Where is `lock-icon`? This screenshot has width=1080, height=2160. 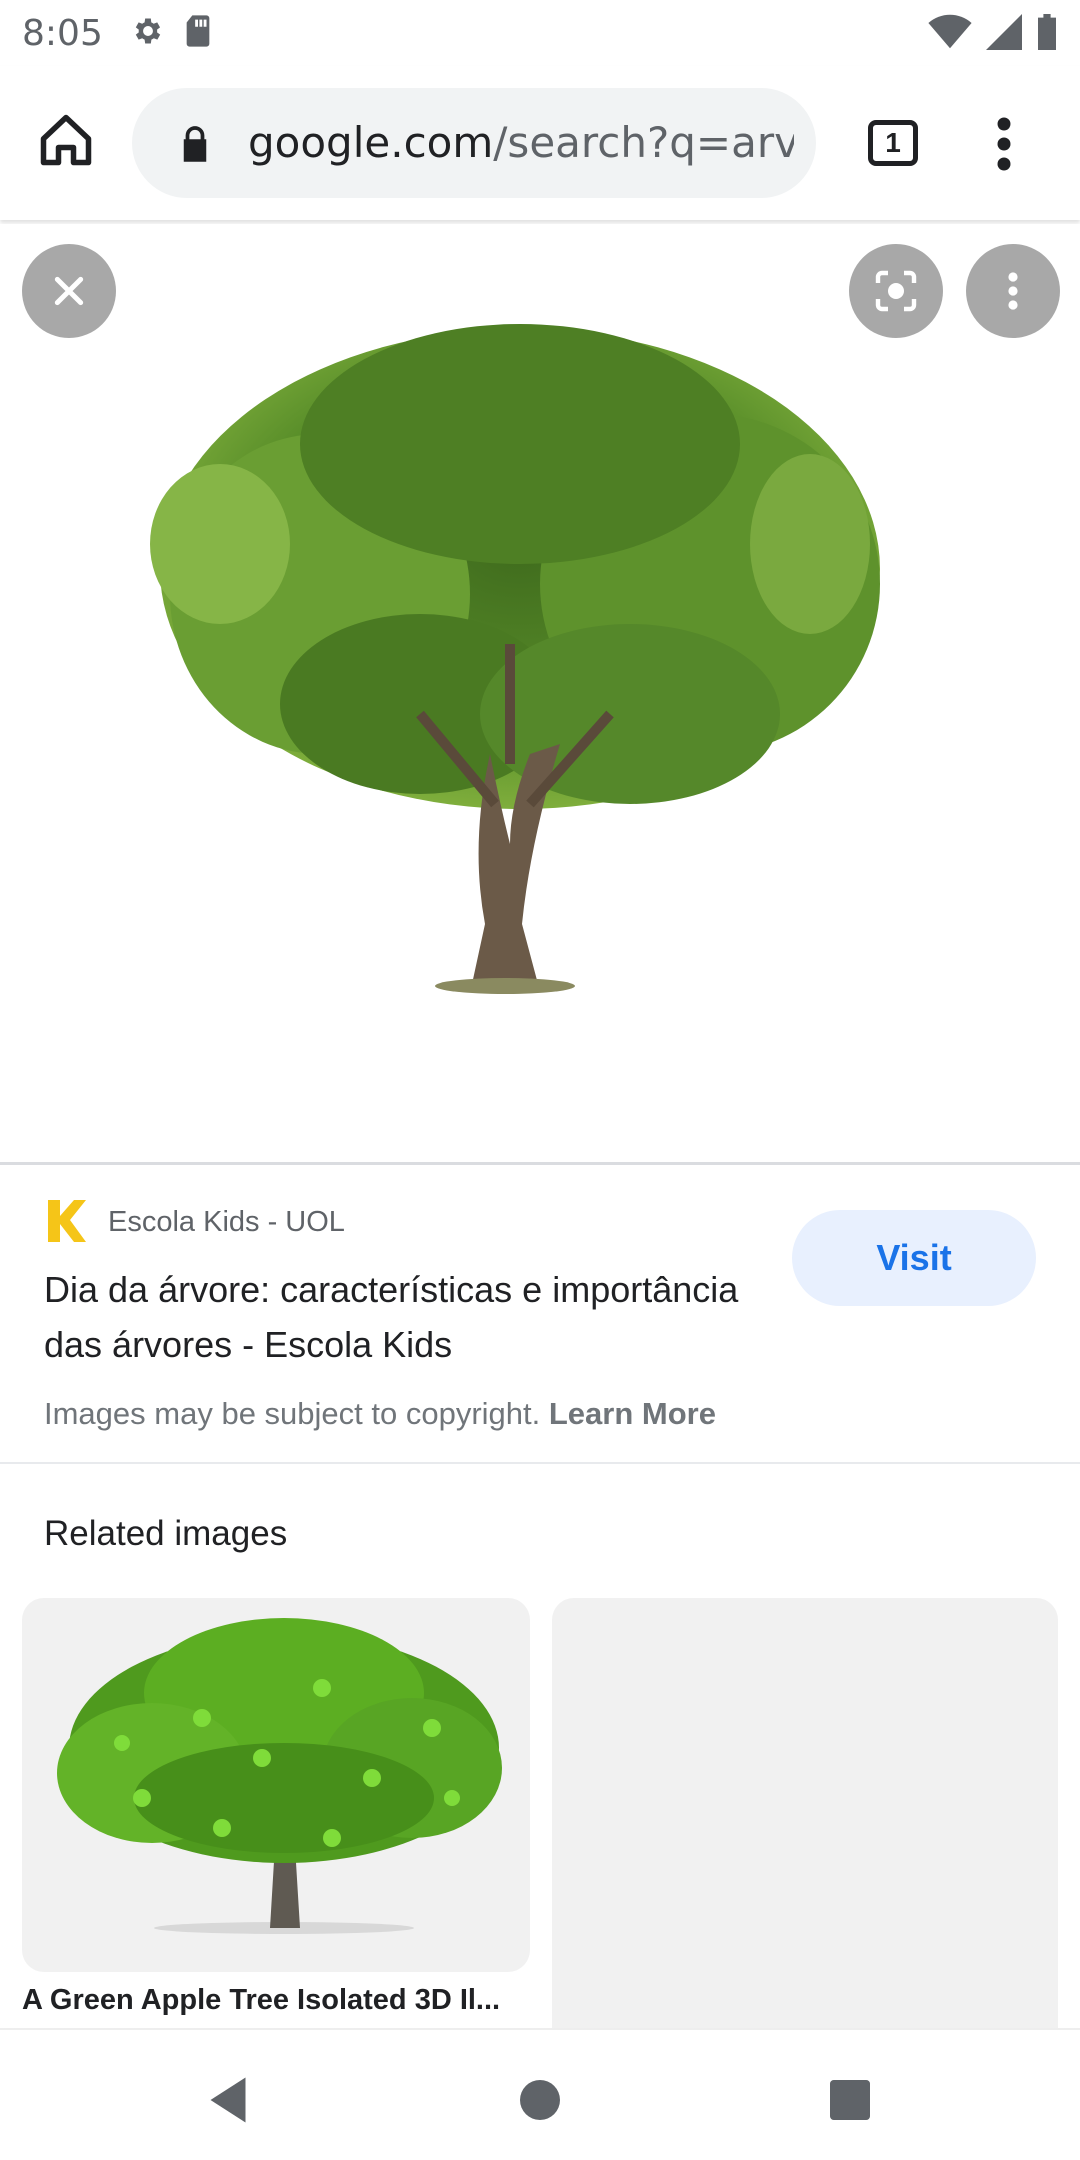 lock-icon is located at coordinates (195, 144).